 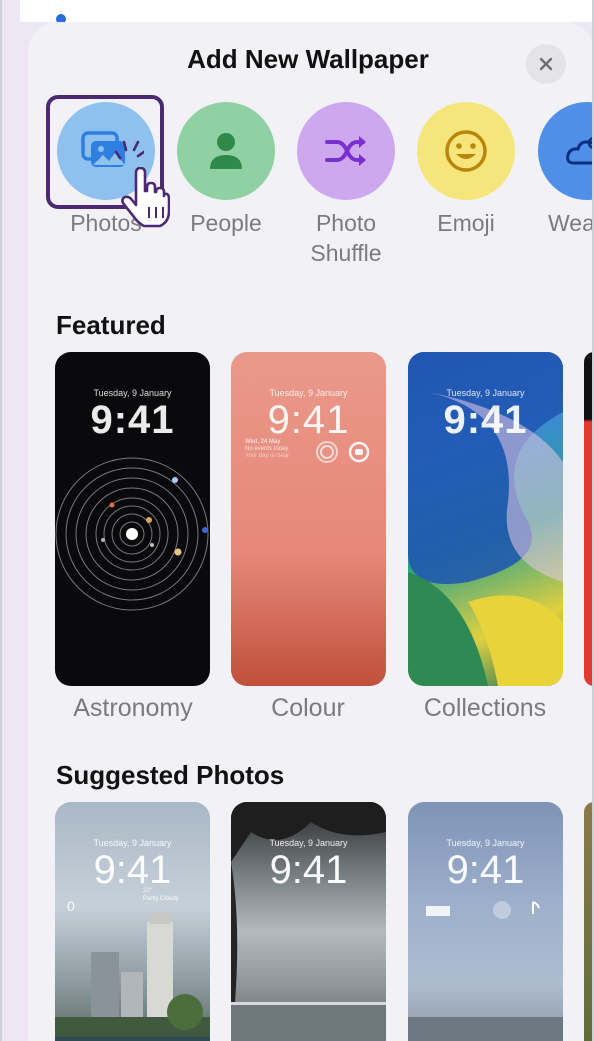 What do you see at coordinates (571, 223) in the screenshot?
I see `type-label-weather: Weat` at bounding box center [571, 223].